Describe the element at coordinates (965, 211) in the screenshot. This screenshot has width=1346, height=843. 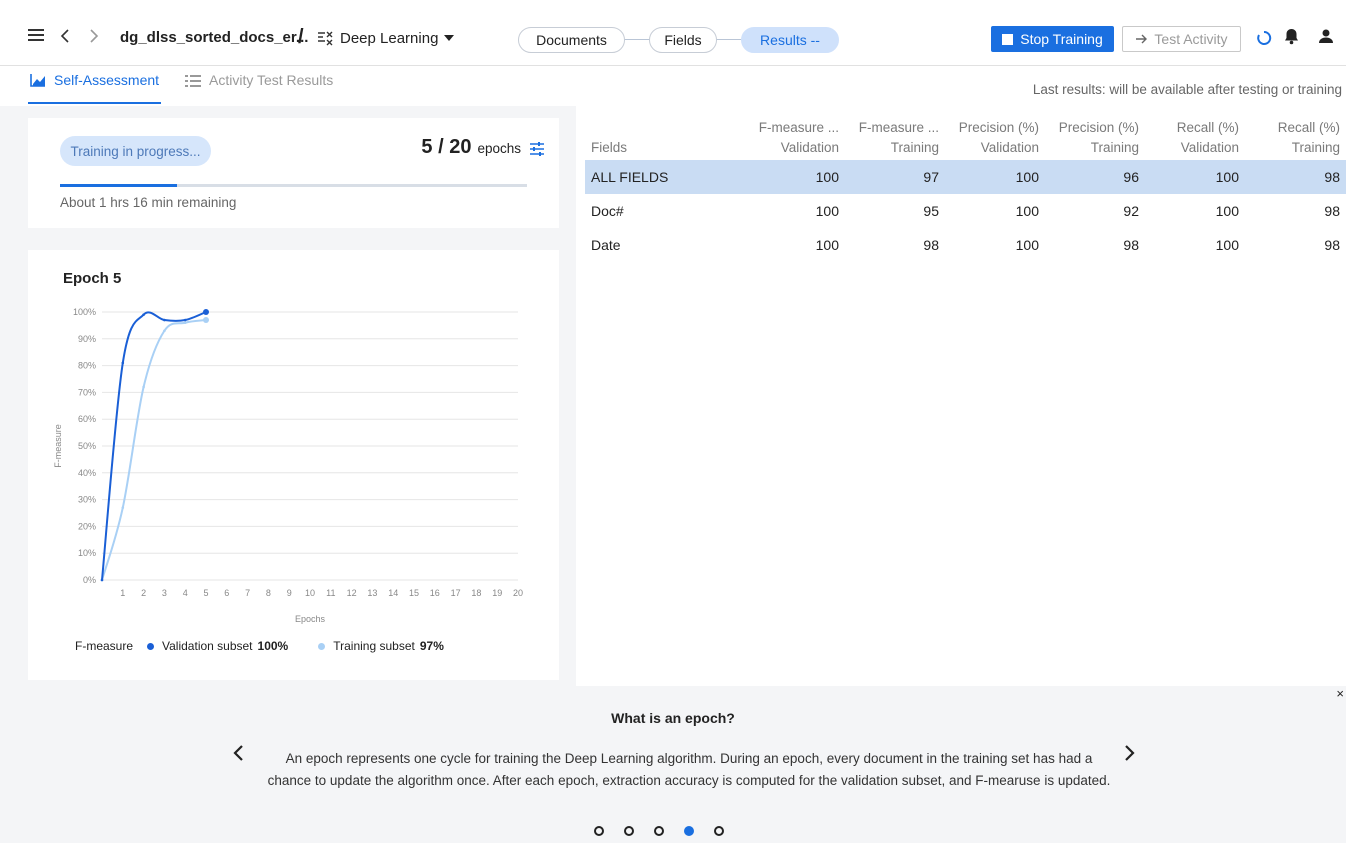
I see `table-row: Doc# 100 95 100 92 100 98` at that location.